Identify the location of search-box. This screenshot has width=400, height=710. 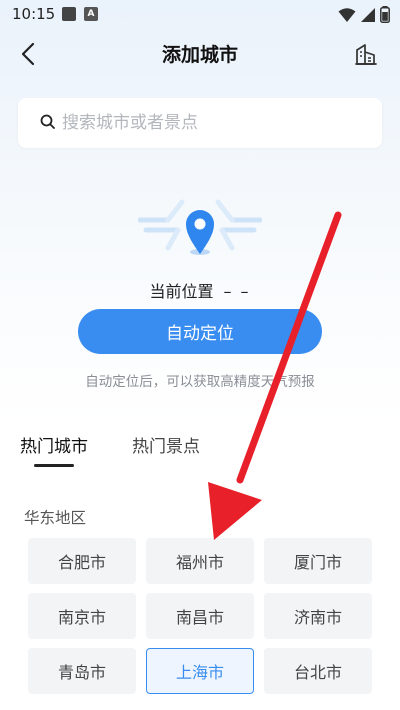
(200, 123).